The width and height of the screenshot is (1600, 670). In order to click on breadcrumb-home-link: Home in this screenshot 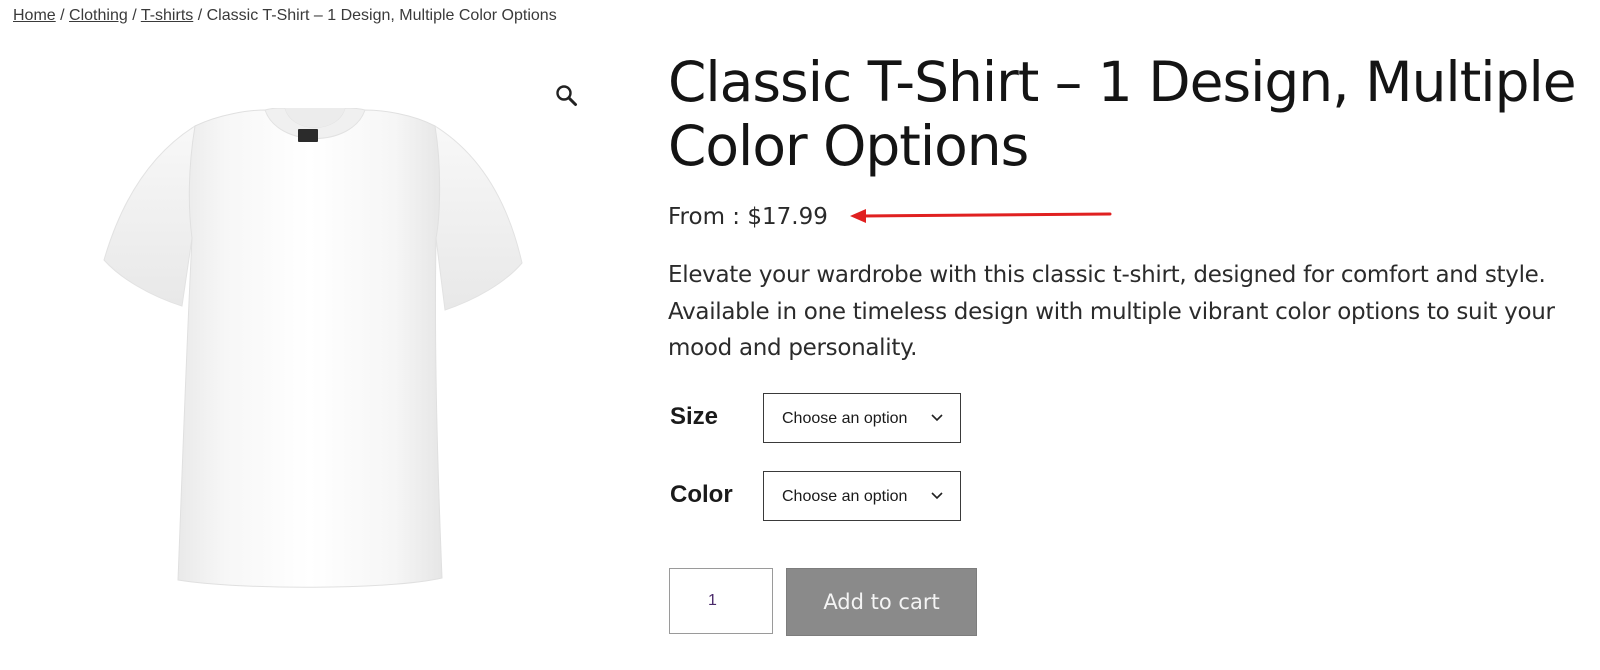, I will do `click(34, 15)`.